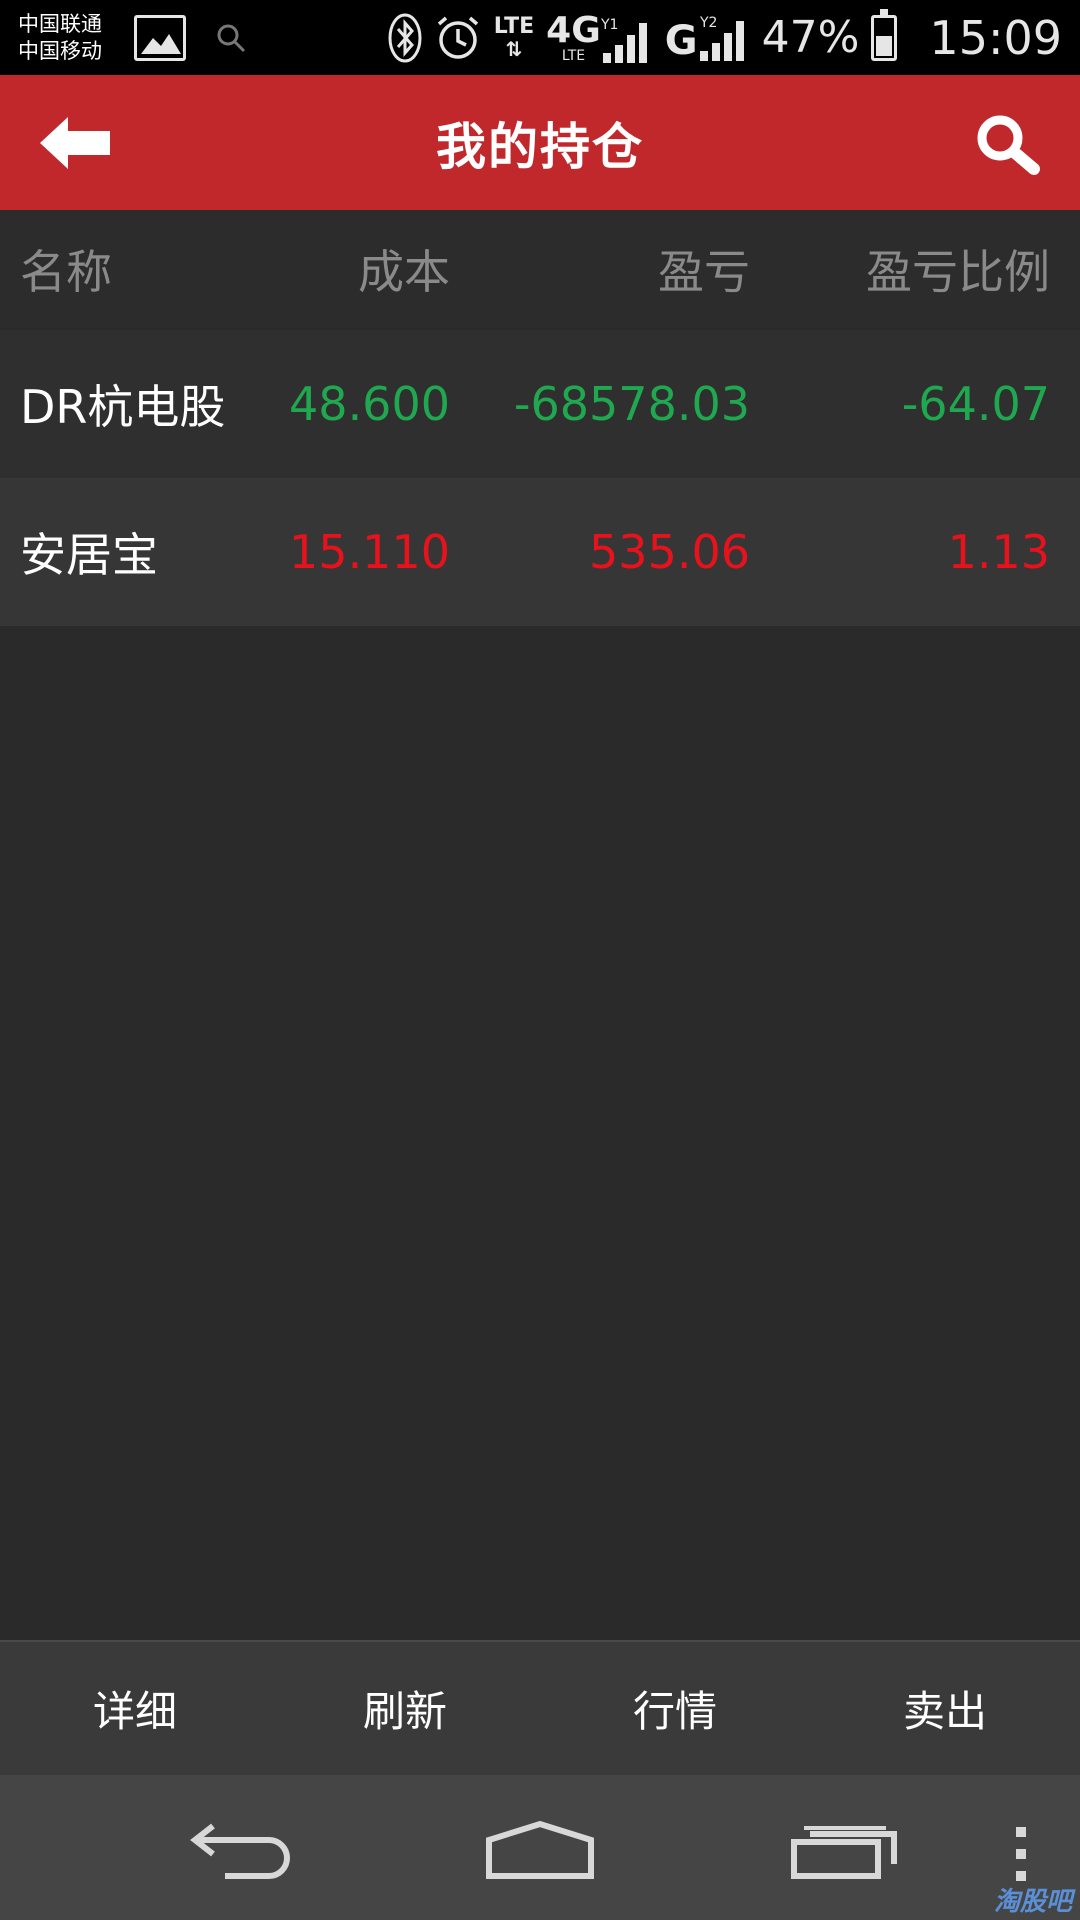  Describe the element at coordinates (704, 272) in the screenshot. I see `column-pl: 盈亏` at that location.